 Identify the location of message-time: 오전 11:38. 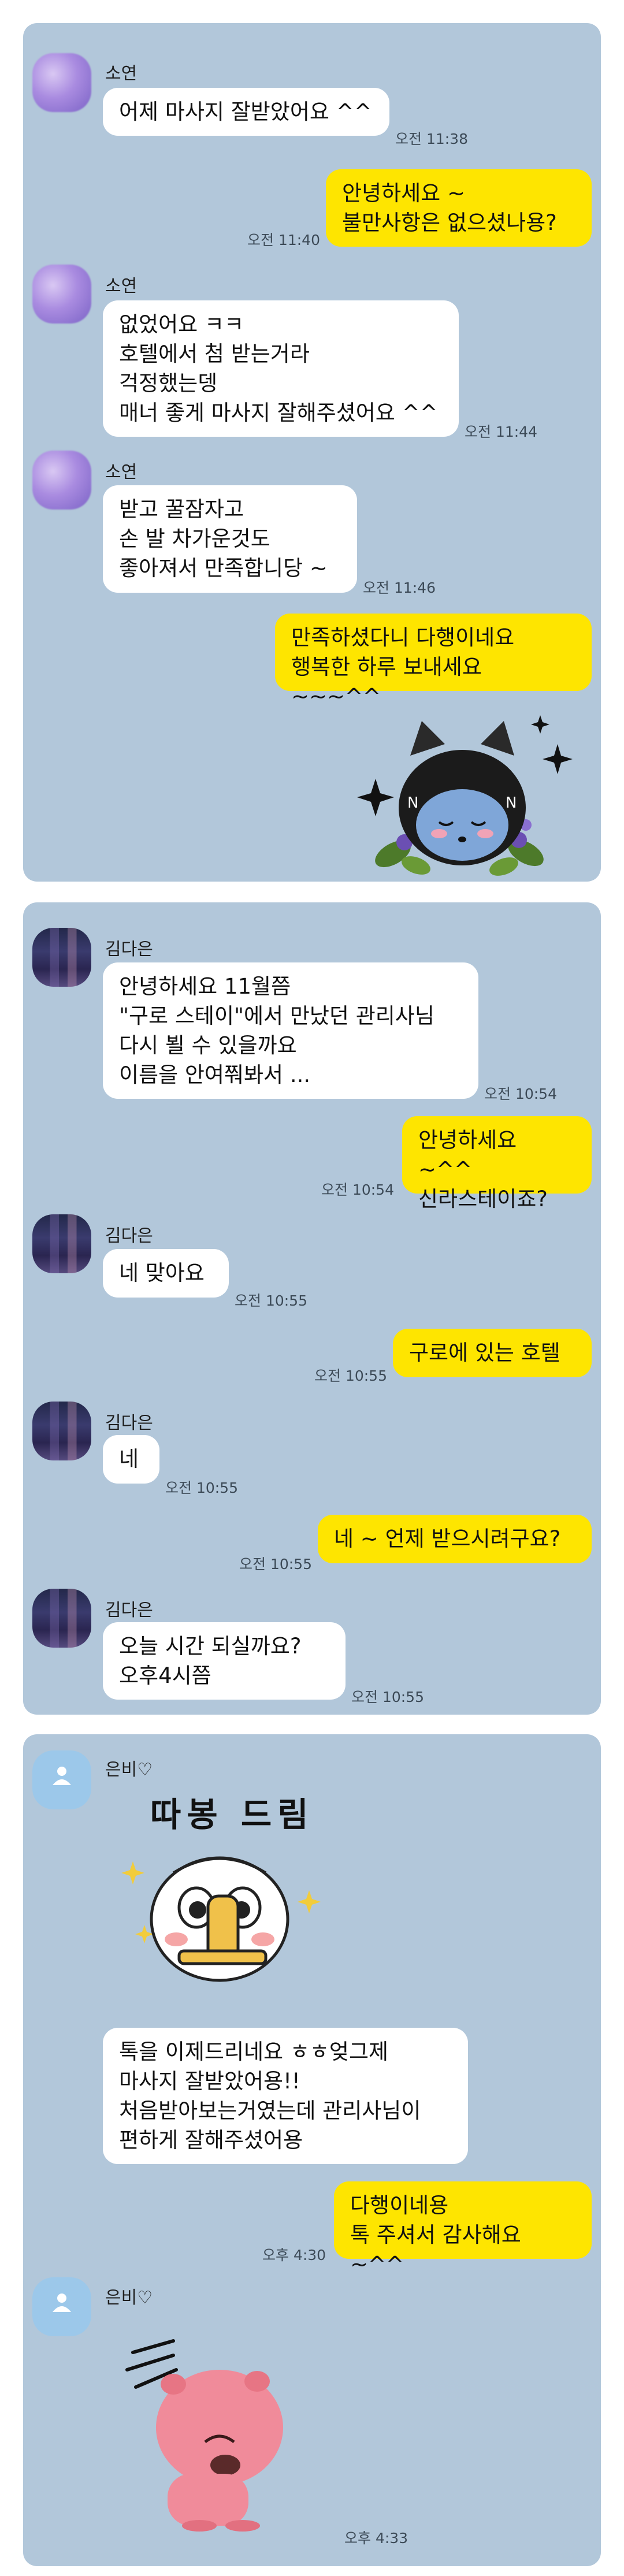
(431, 139).